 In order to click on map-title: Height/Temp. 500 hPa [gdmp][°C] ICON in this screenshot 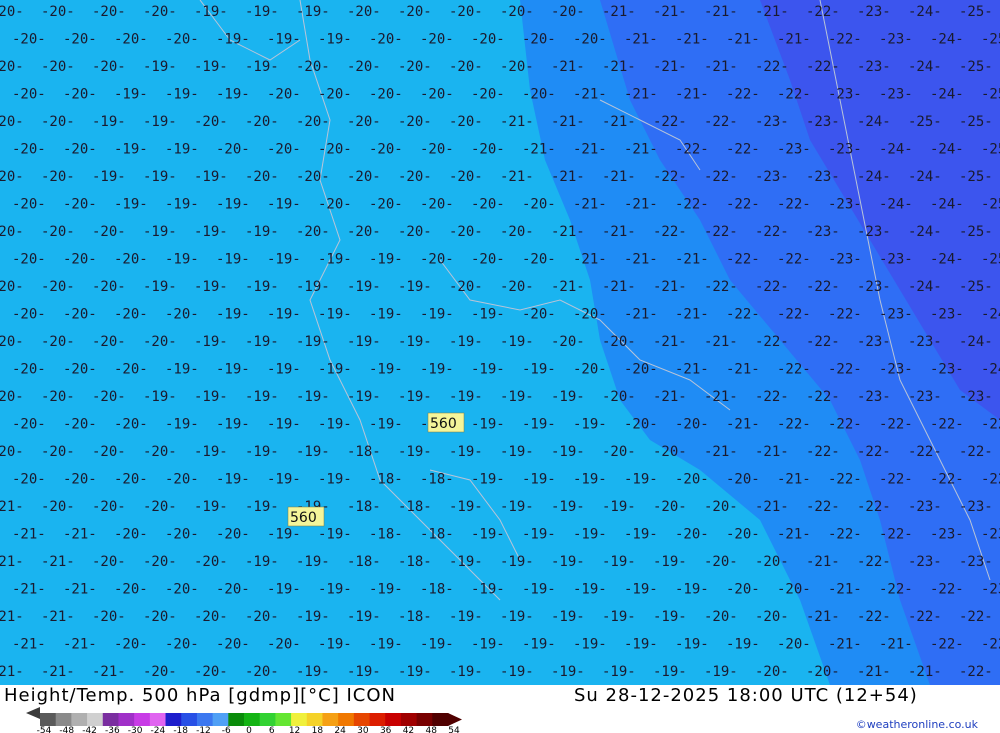, I will do `click(200, 695)`.